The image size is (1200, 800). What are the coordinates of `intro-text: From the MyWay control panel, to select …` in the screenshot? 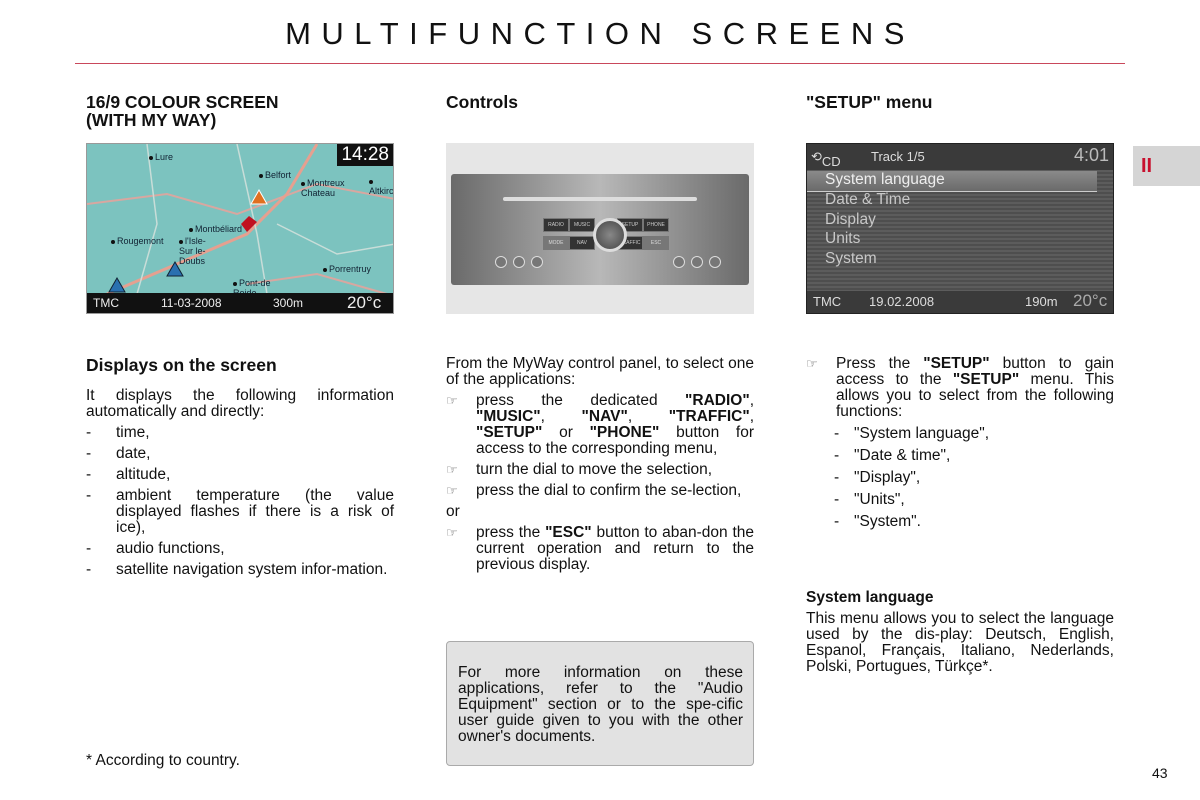 It's located at (600, 371).